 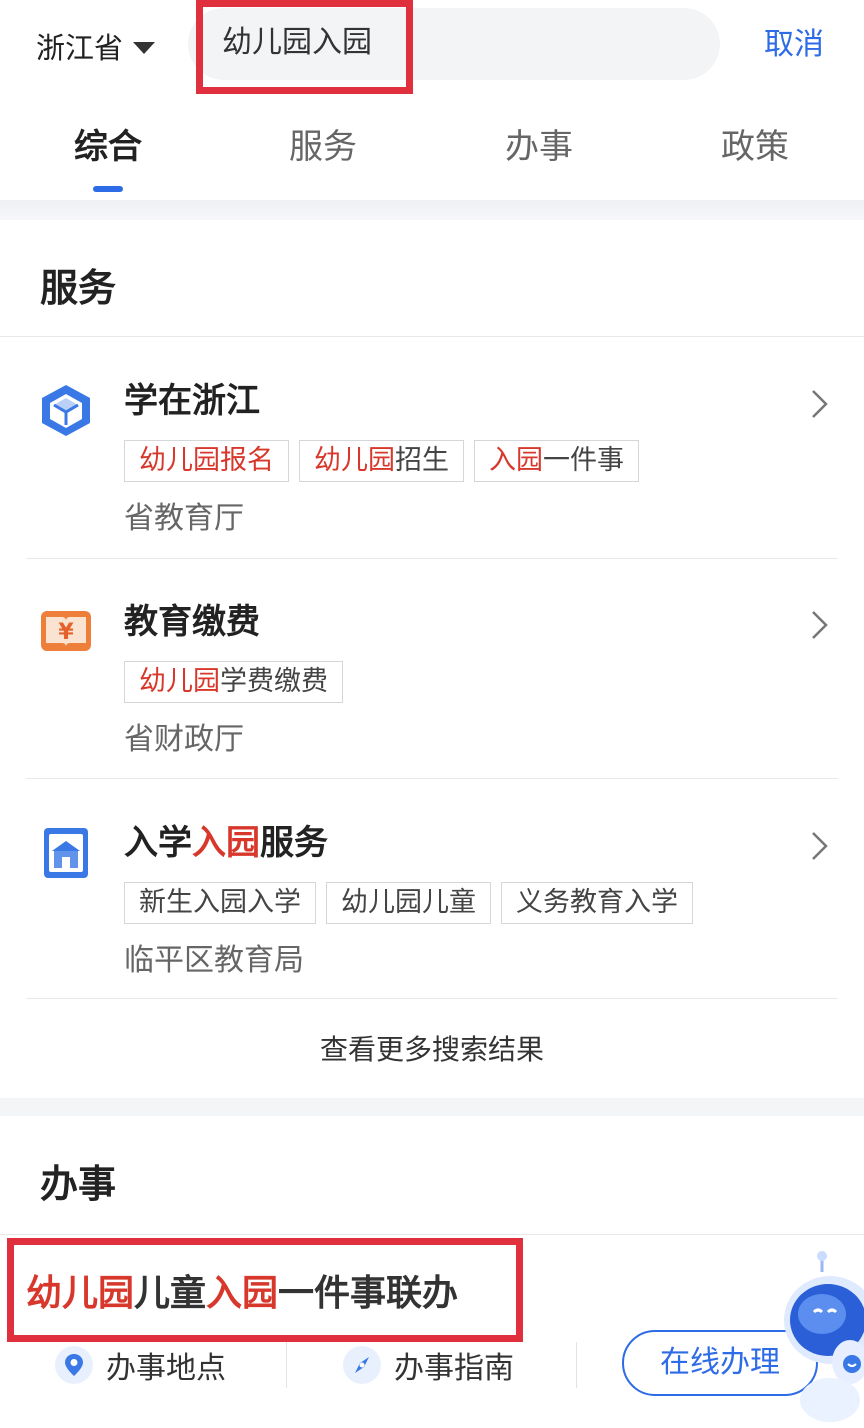 I want to click on service-title: 教育缴费, so click(x=192, y=622).